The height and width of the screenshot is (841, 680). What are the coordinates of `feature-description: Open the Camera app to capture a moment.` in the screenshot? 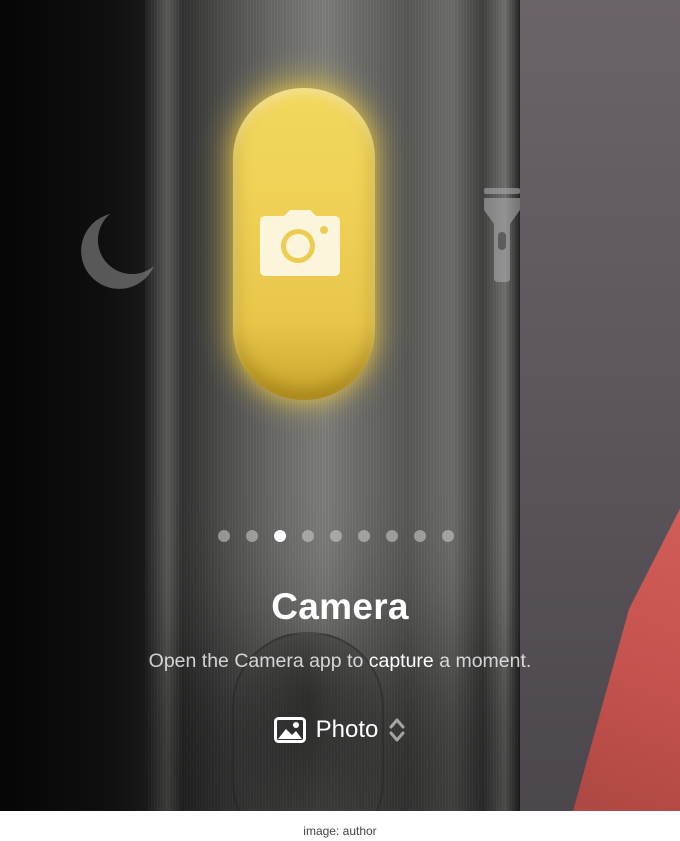 It's located at (340, 661).